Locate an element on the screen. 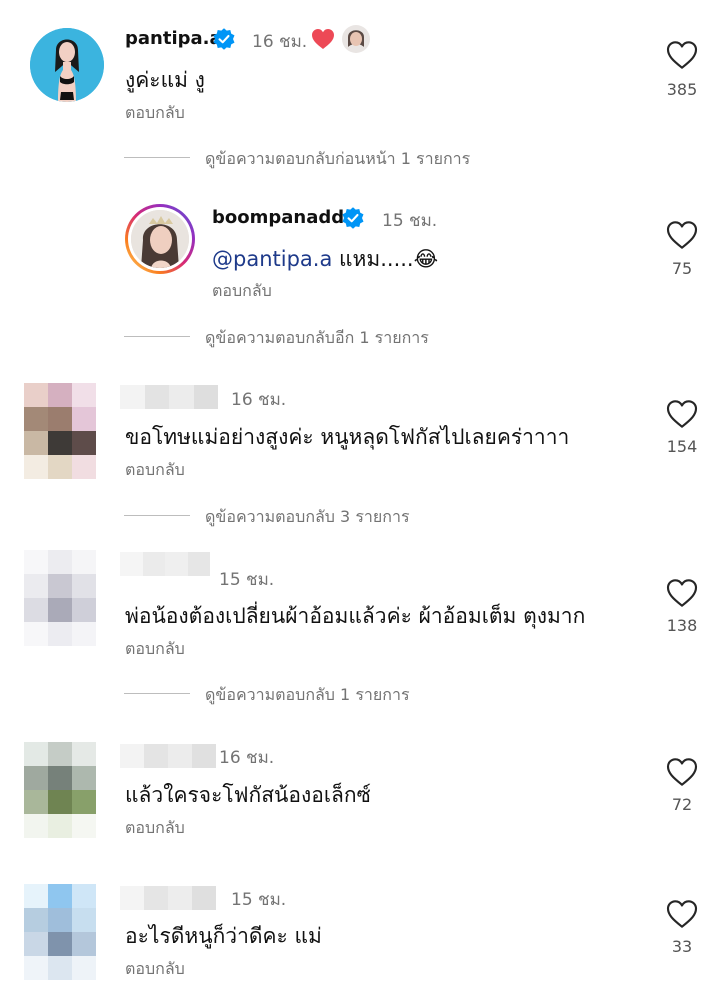  view-replies-button: ดูข้อความตอบกลับอีก 1 รายการ is located at coordinates (317, 338).